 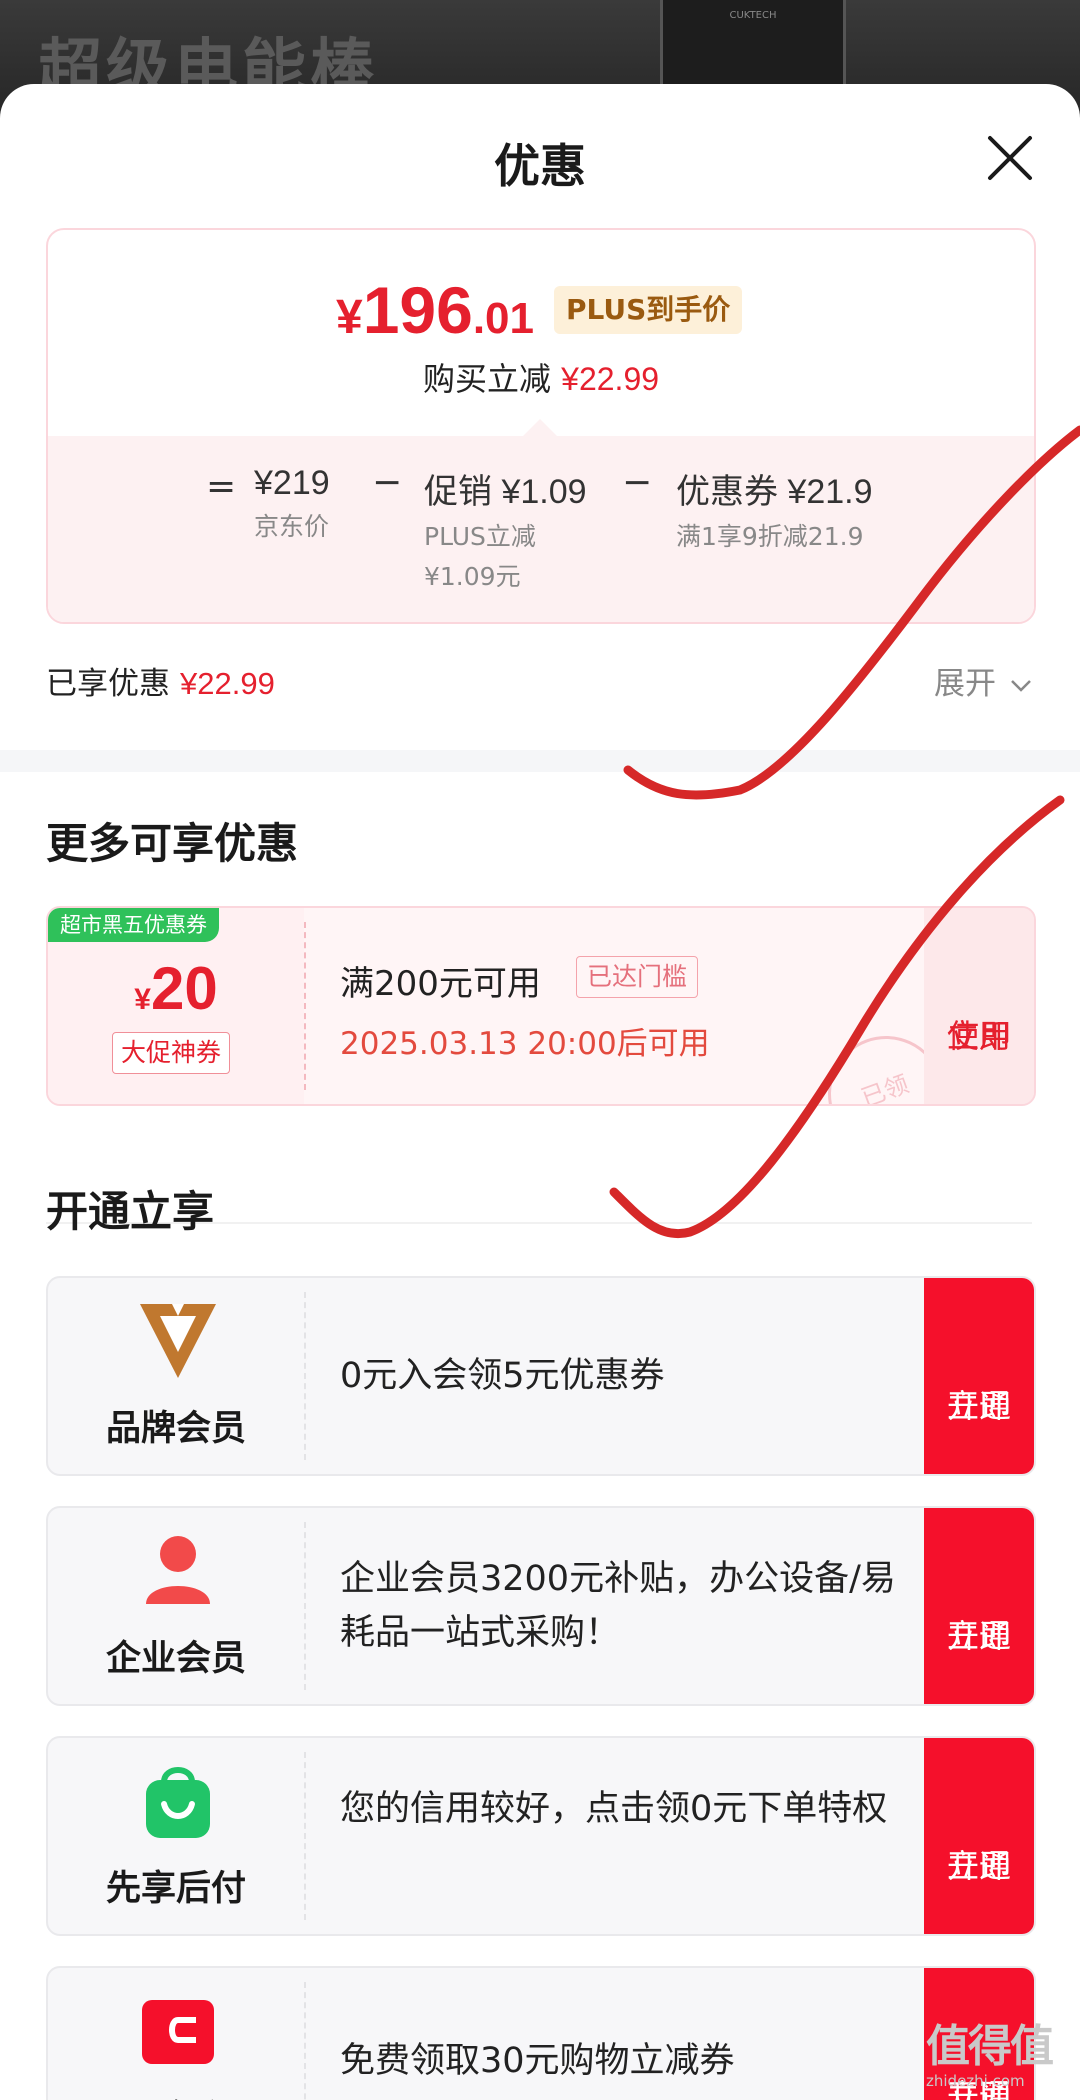 I want to click on enjoyed-label: 已享优惠, so click(x=108, y=684).